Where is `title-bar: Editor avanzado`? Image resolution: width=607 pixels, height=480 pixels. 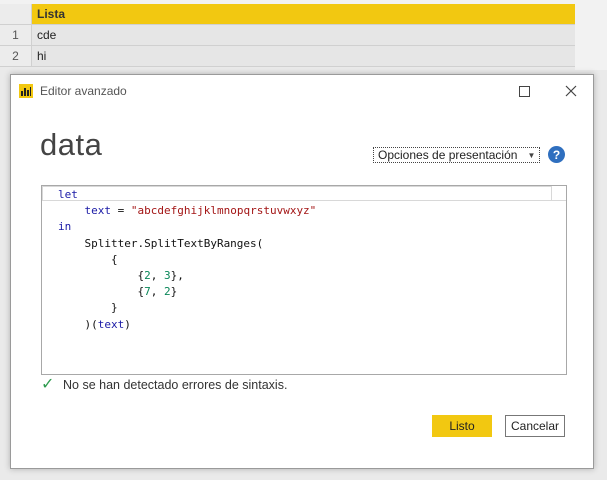
title-bar: Editor avanzado is located at coordinates (302, 91).